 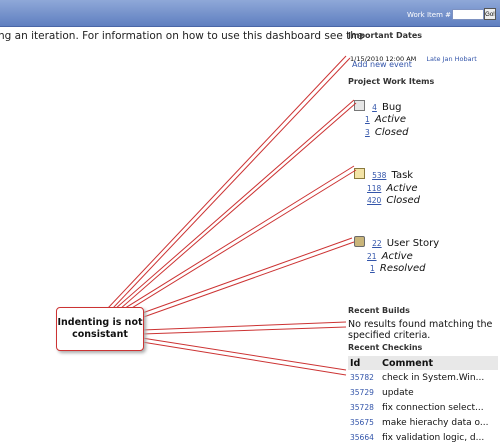 I want to click on add-event-link: Add new event, so click(x=382, y=64).